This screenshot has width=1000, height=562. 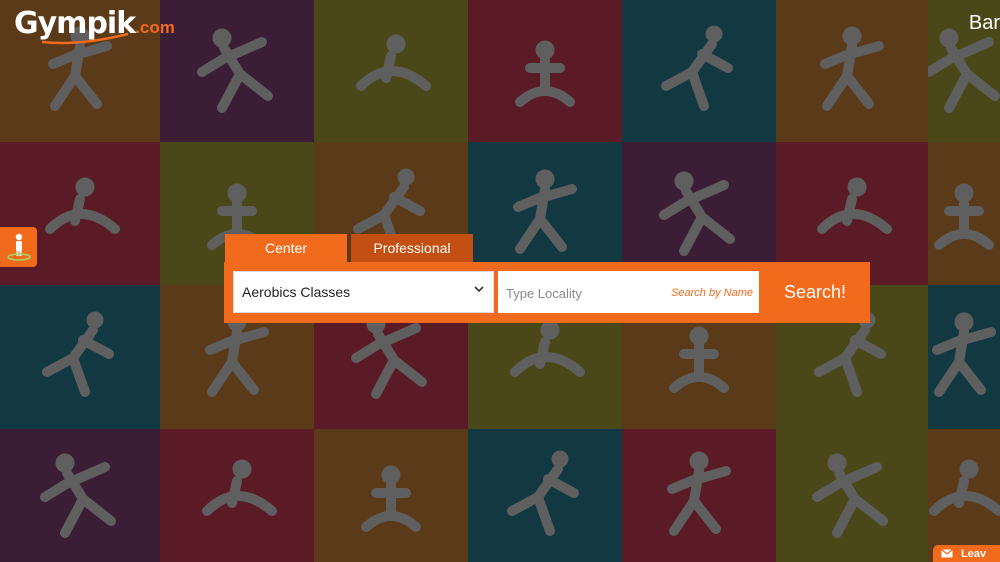 What do you see at coordinates (984, 23) in the screenshot?
I see `header-nav-text: Bar` at bounding box center [984, 23].